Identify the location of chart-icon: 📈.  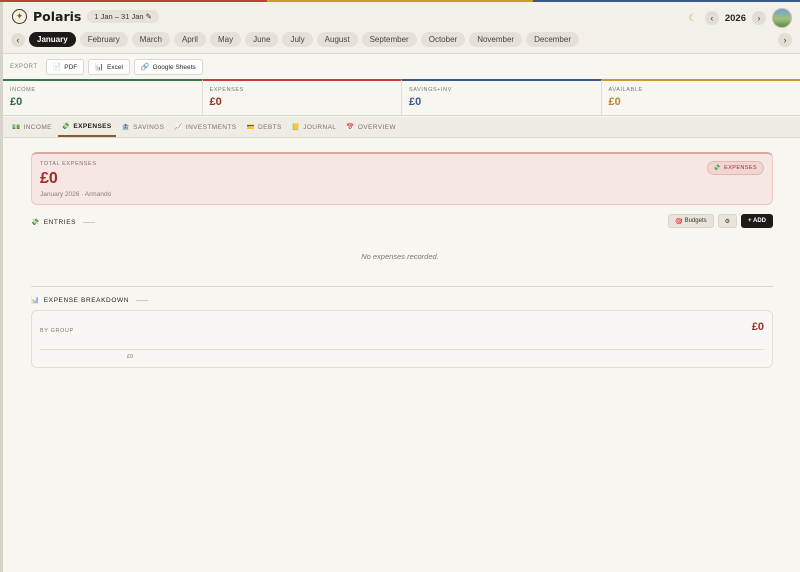
(178, 127).